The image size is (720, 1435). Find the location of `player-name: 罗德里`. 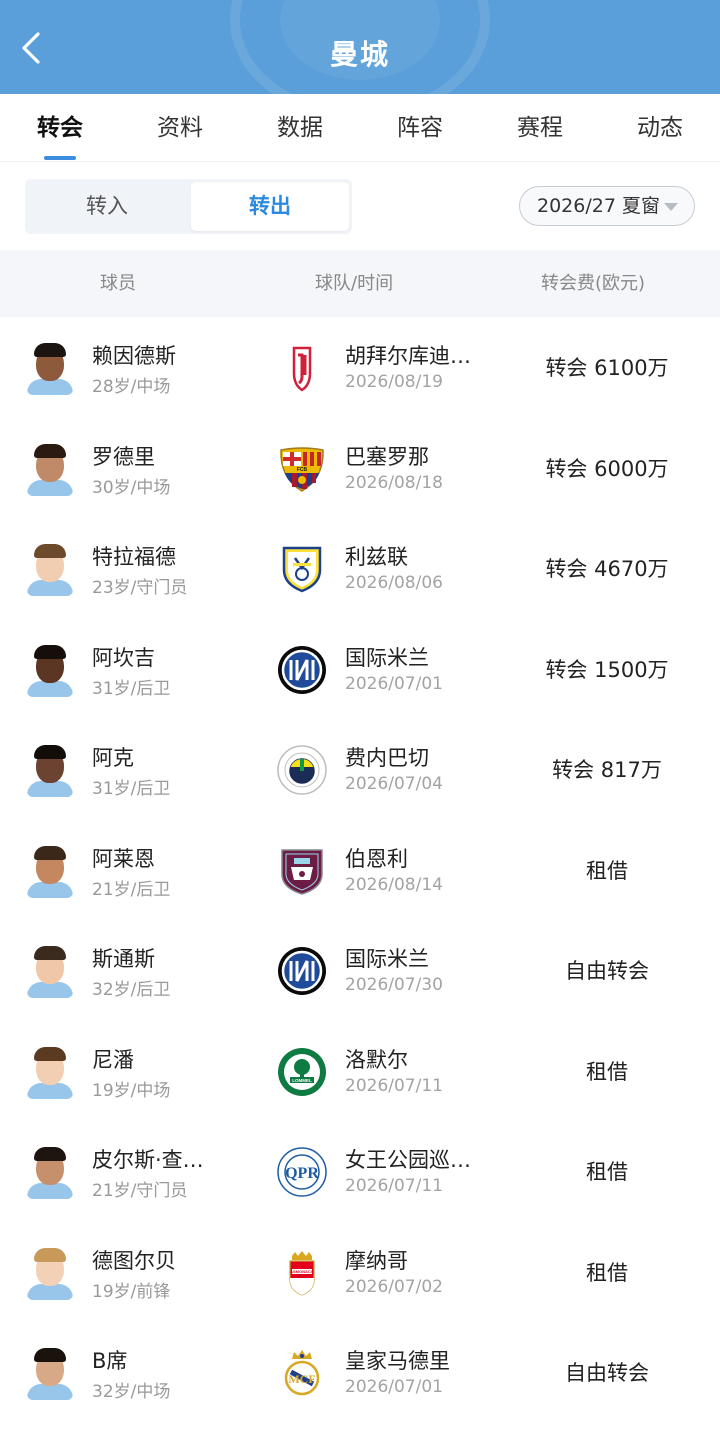

player-name: 罗德里 is located at coordinates (123, 456).